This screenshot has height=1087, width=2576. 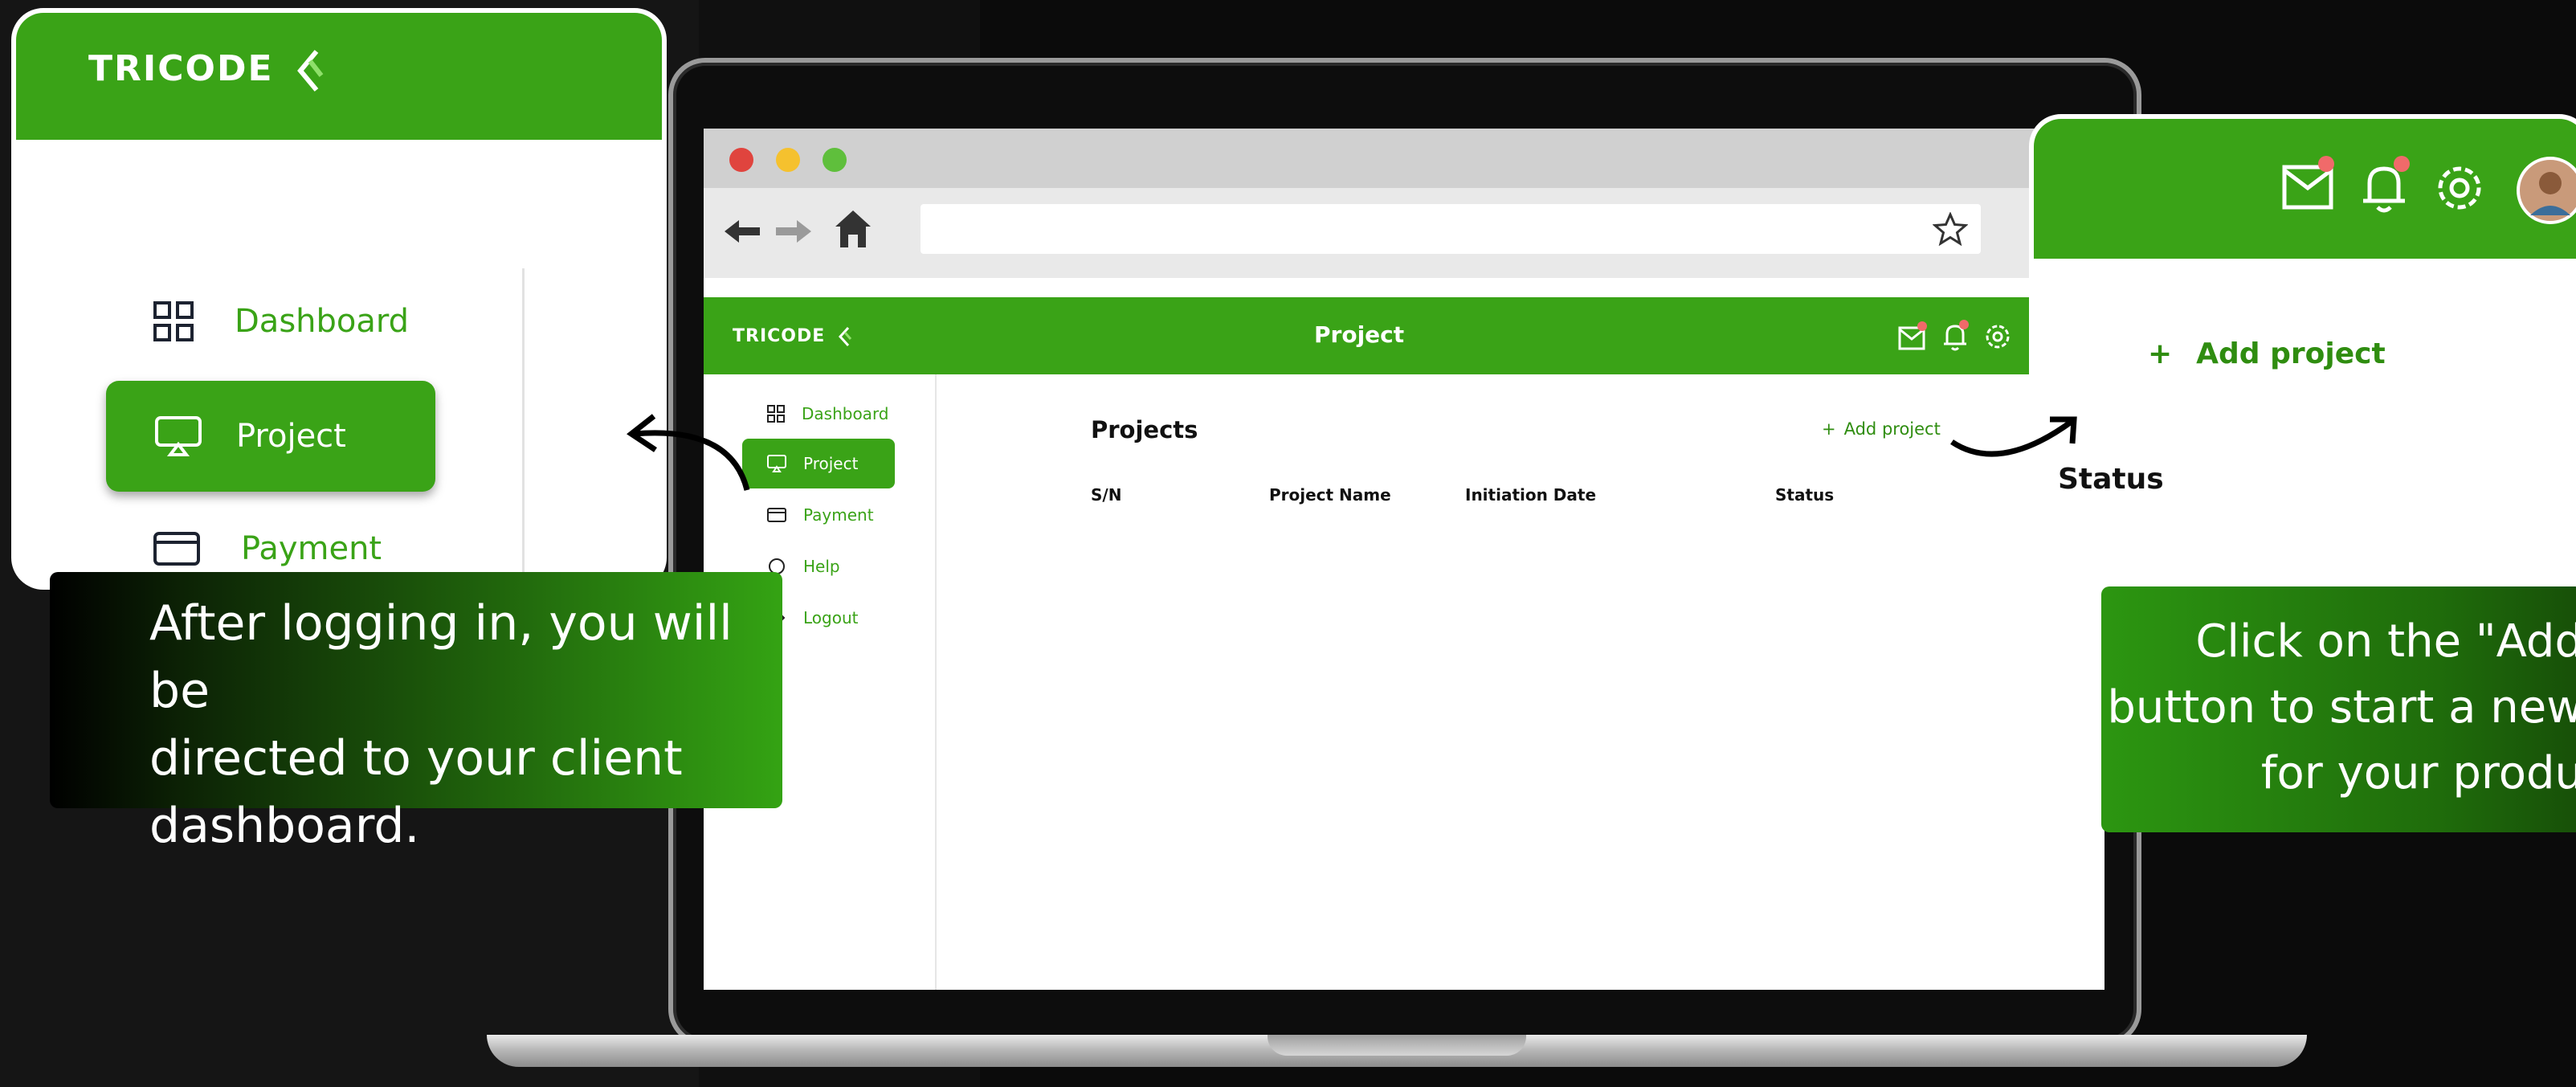 What do you see at coordinates (2385, 641) in the screenshot?
I see `caption-line: Click on the "Add` at bounding box center [2385, 641].